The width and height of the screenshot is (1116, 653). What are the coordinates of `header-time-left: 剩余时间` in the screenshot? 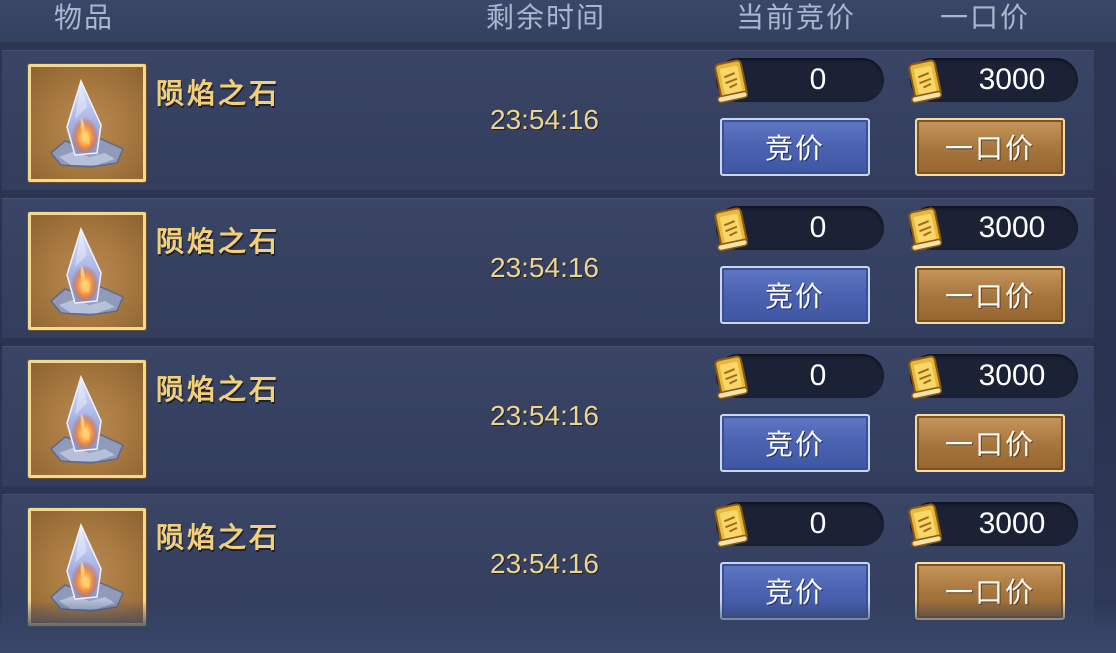 It's located at (546, 17).